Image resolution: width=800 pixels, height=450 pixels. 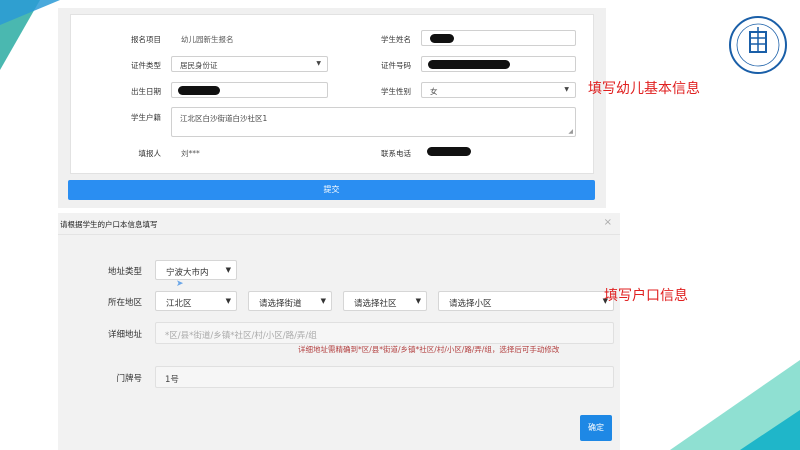 What do you see at coordinates (434, 91) in the screenshot?
I see `gender-value: 女` at bounding box center [434, 91].